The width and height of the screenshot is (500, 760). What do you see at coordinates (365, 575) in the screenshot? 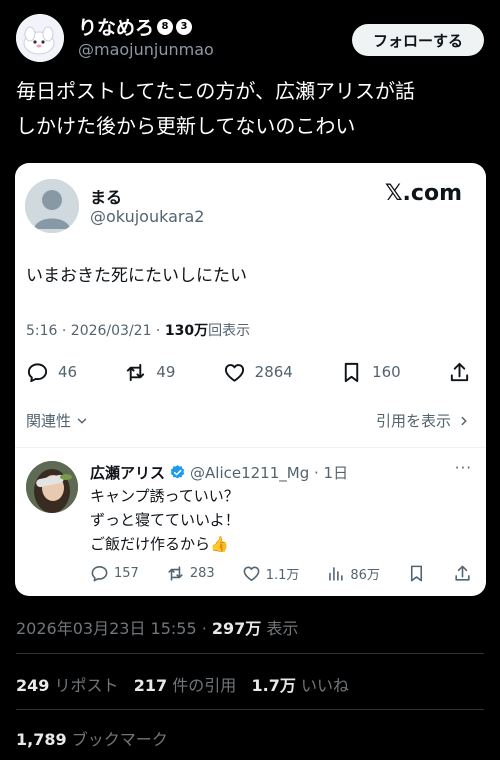
I see `reply-views-count: 86万` at bounding box center [365, 575].